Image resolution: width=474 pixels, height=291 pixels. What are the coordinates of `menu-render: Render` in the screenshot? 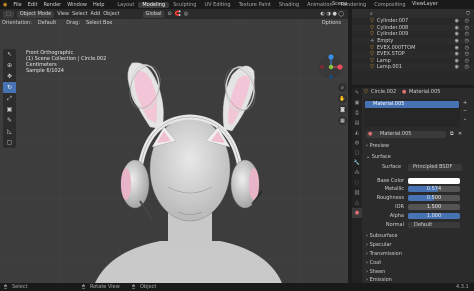 It's located at (52, 5).